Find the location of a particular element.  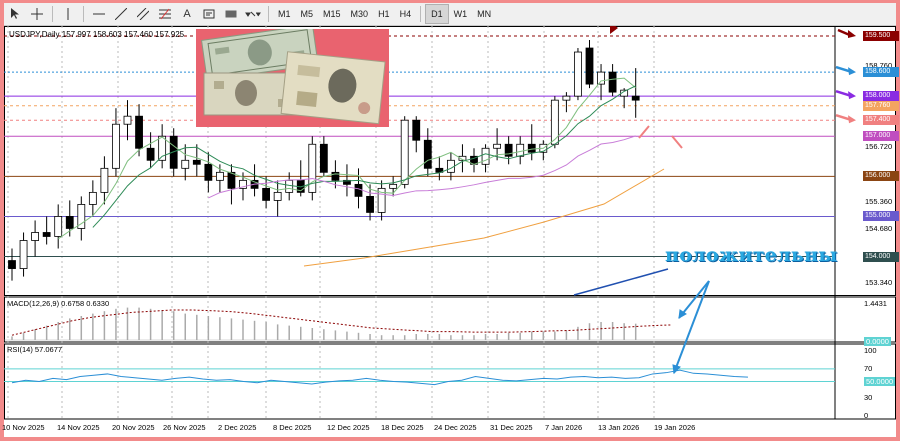

price-level-label: 157.000 is located at coordinates (881, 136).